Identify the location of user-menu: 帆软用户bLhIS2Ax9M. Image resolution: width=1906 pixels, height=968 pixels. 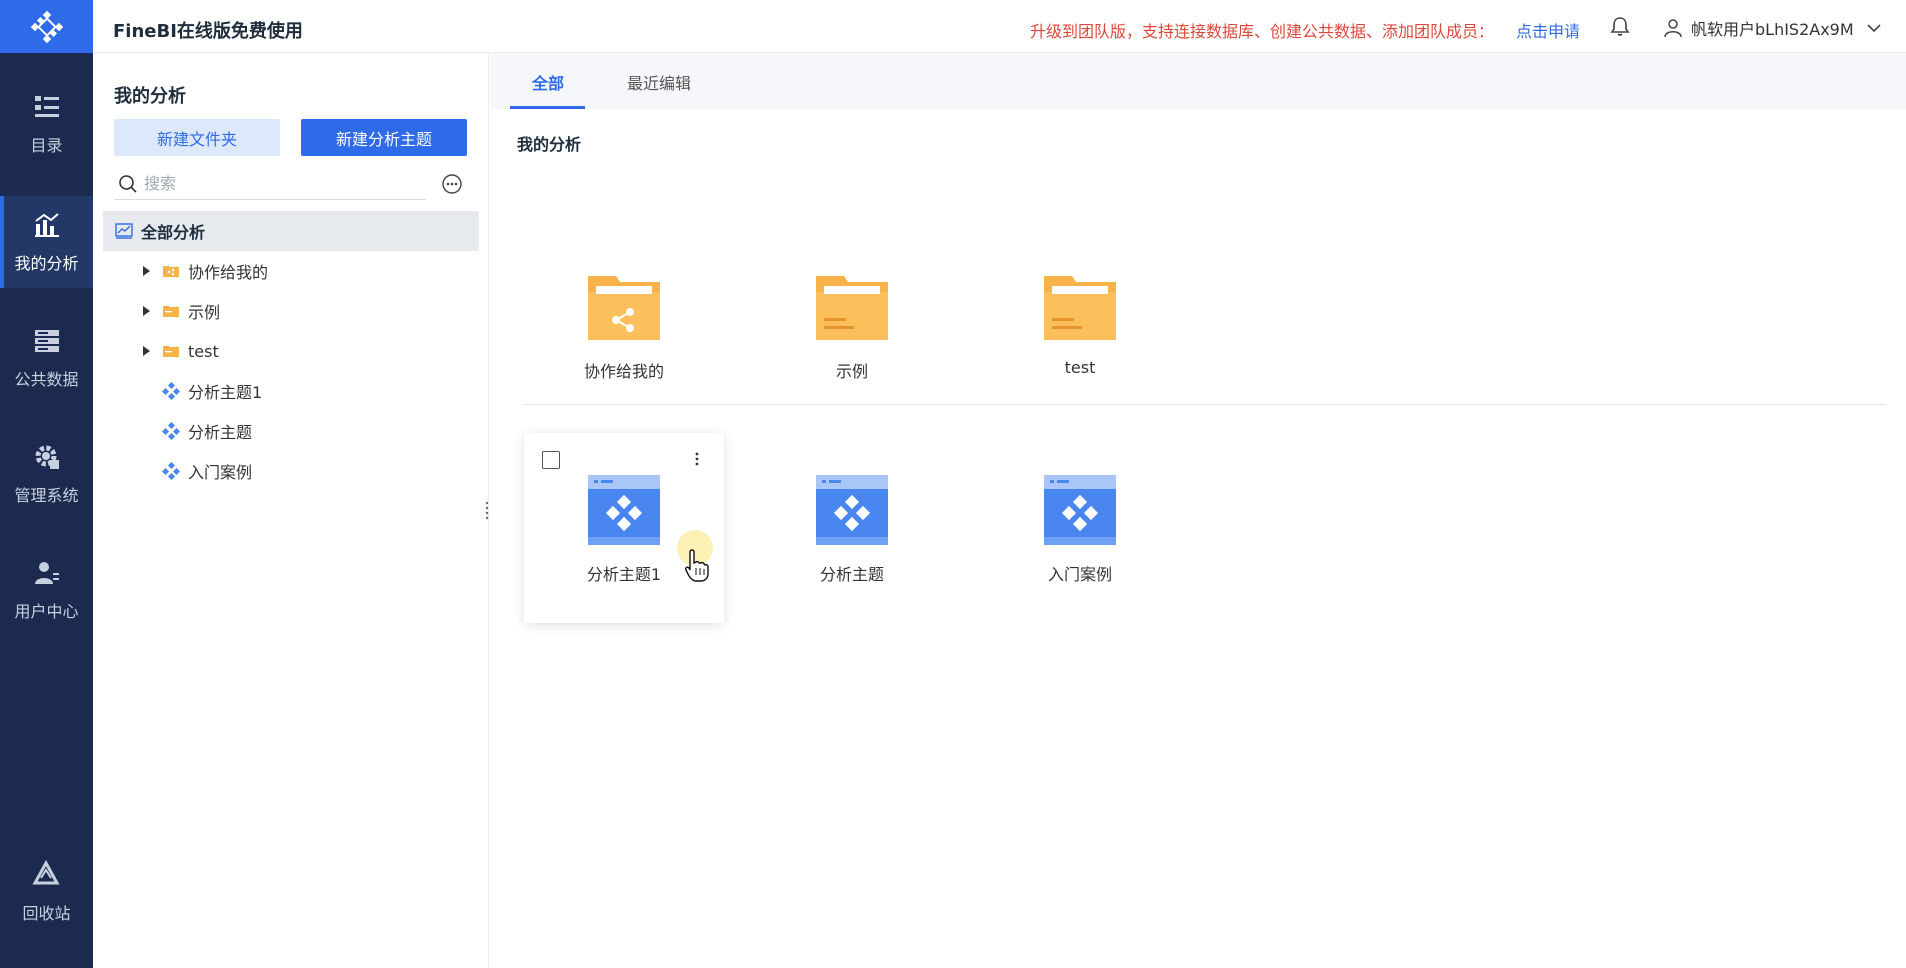
(1772, 28).